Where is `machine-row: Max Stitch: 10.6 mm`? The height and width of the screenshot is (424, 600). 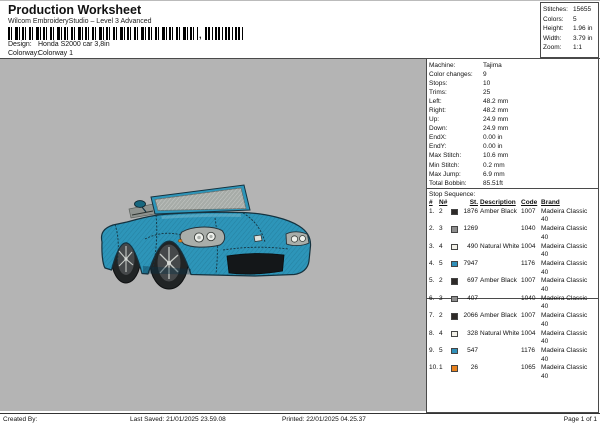 machine-row: Max Stitch: 10.6 mm is located at coordinates (512, 155).